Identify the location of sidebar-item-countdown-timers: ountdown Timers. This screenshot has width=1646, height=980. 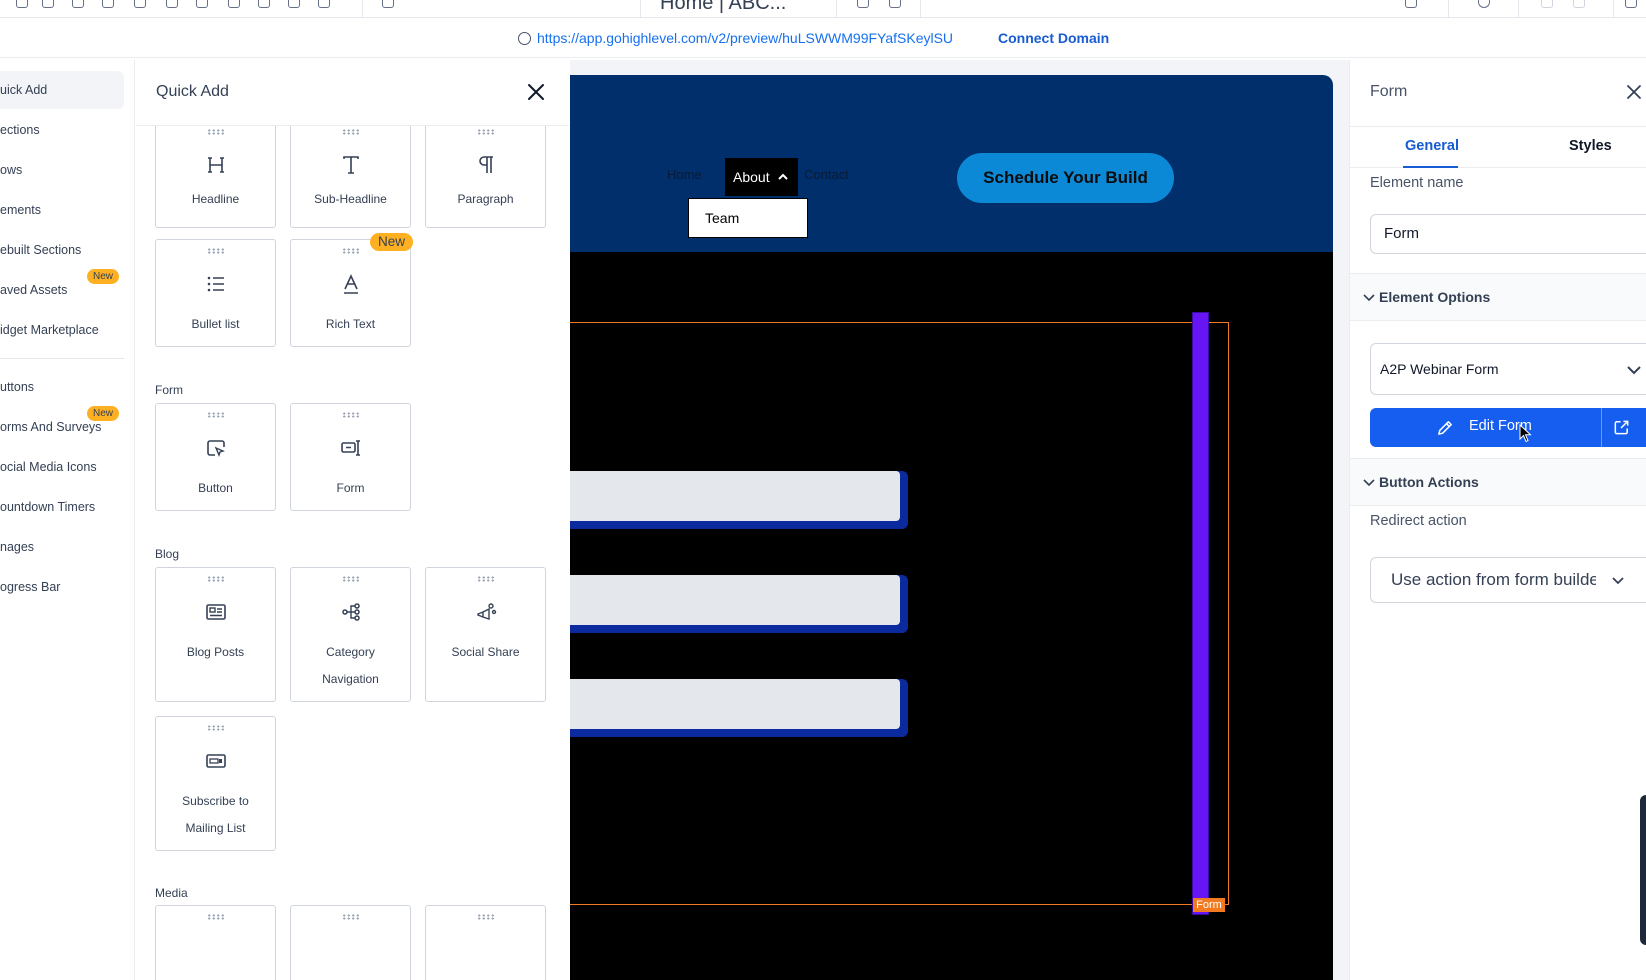
(62, 507).